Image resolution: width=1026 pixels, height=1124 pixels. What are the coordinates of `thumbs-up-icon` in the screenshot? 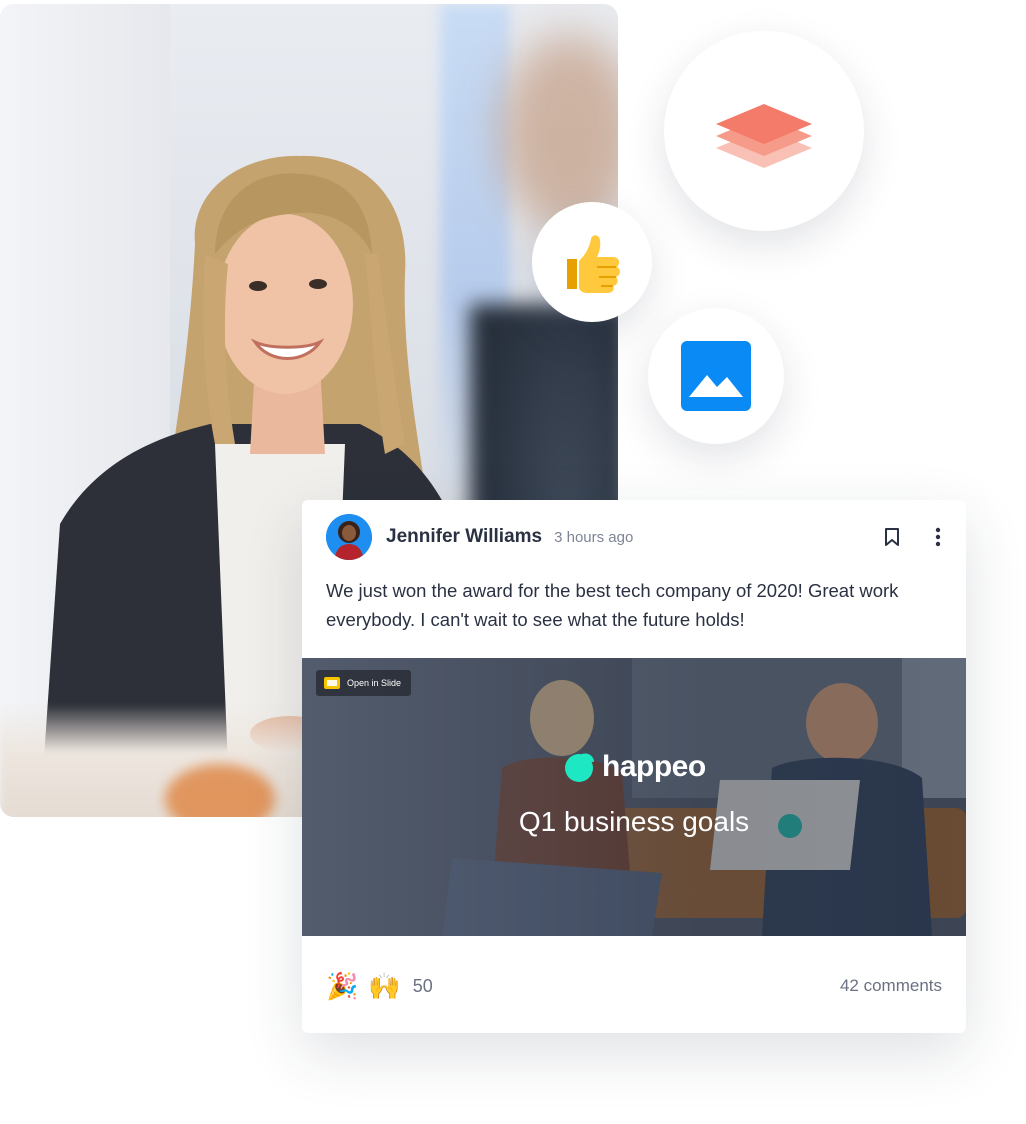 It's located at (593, 264).